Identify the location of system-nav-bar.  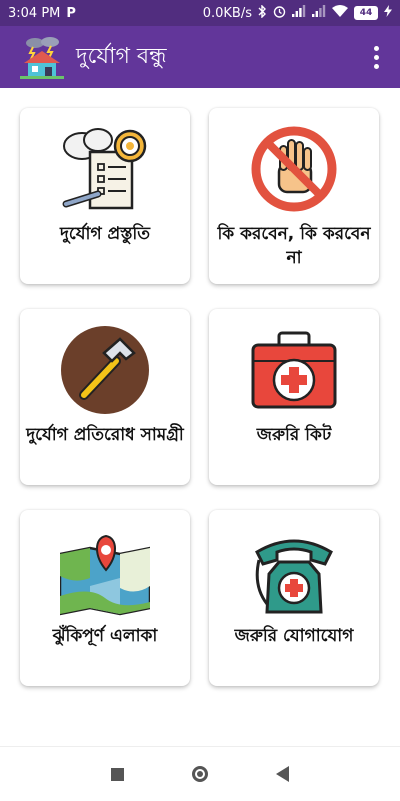
(200, 773).